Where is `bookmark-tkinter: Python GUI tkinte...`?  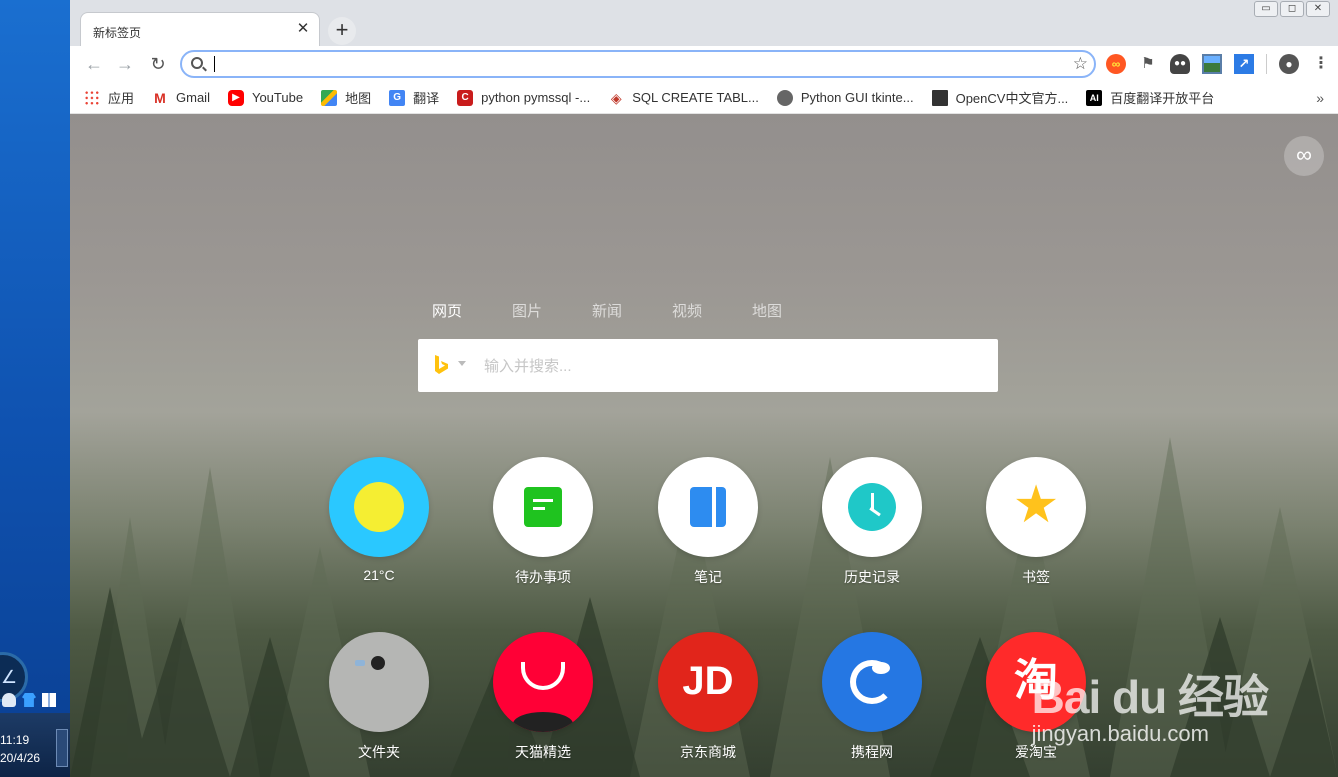 bookmark-tkinter: Python GUI tkinte... is located at coordinates (845, 97).